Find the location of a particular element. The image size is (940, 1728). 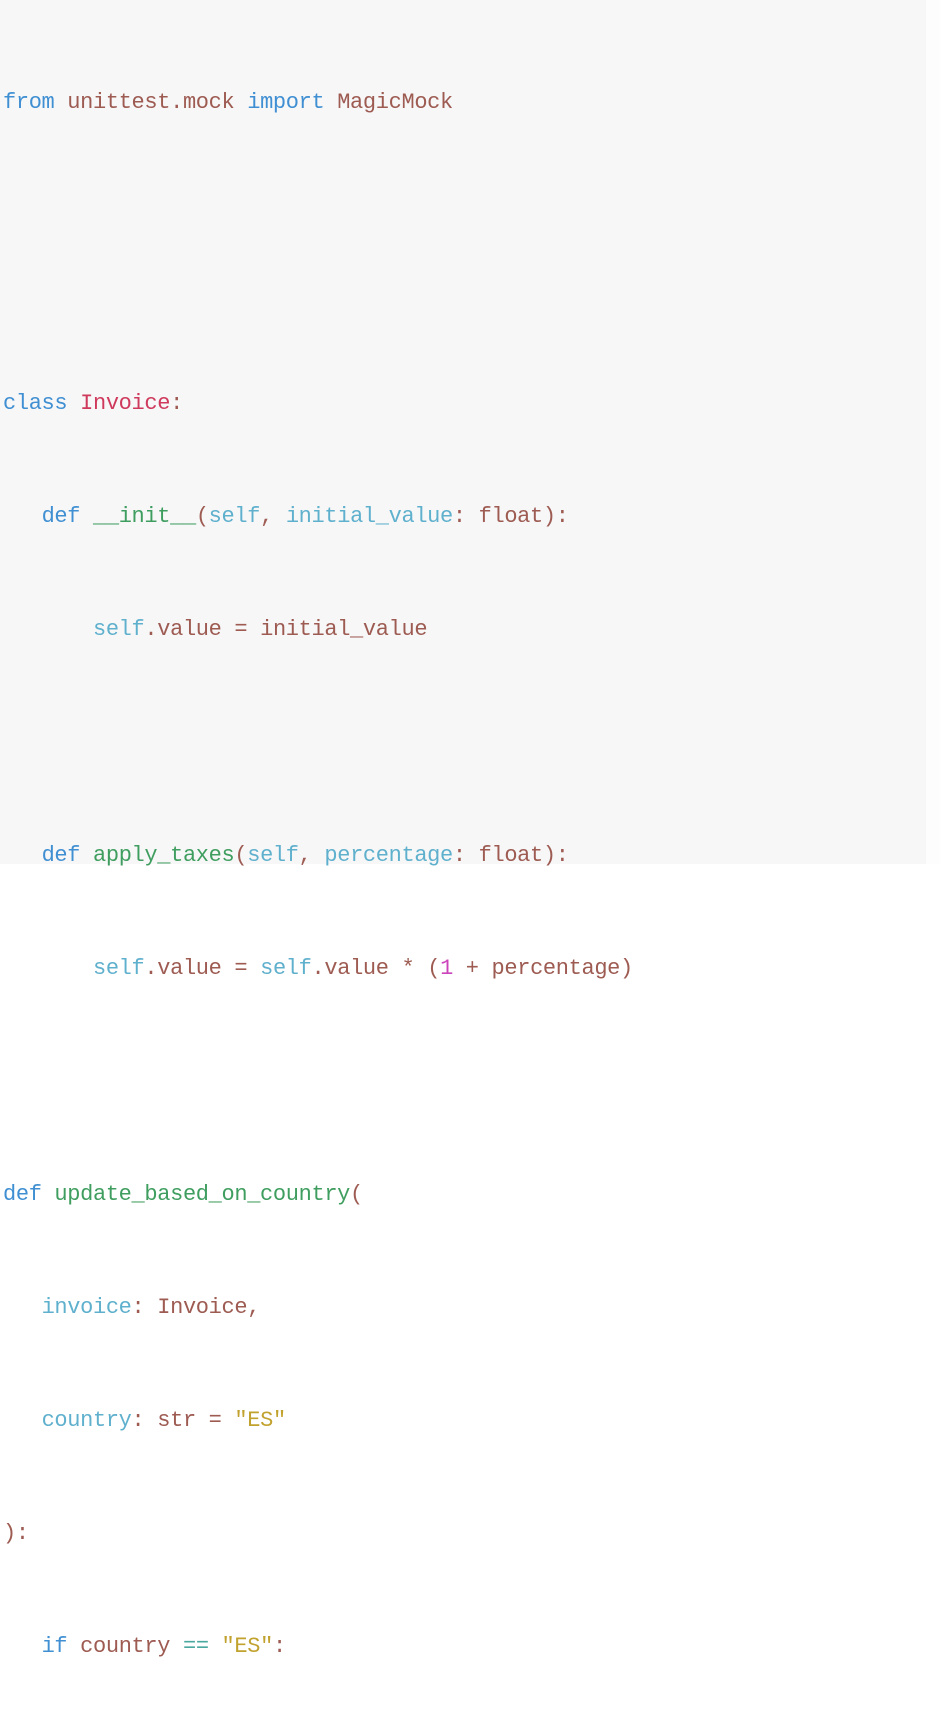

ref-country: country is located at coordinates (125, 1646).